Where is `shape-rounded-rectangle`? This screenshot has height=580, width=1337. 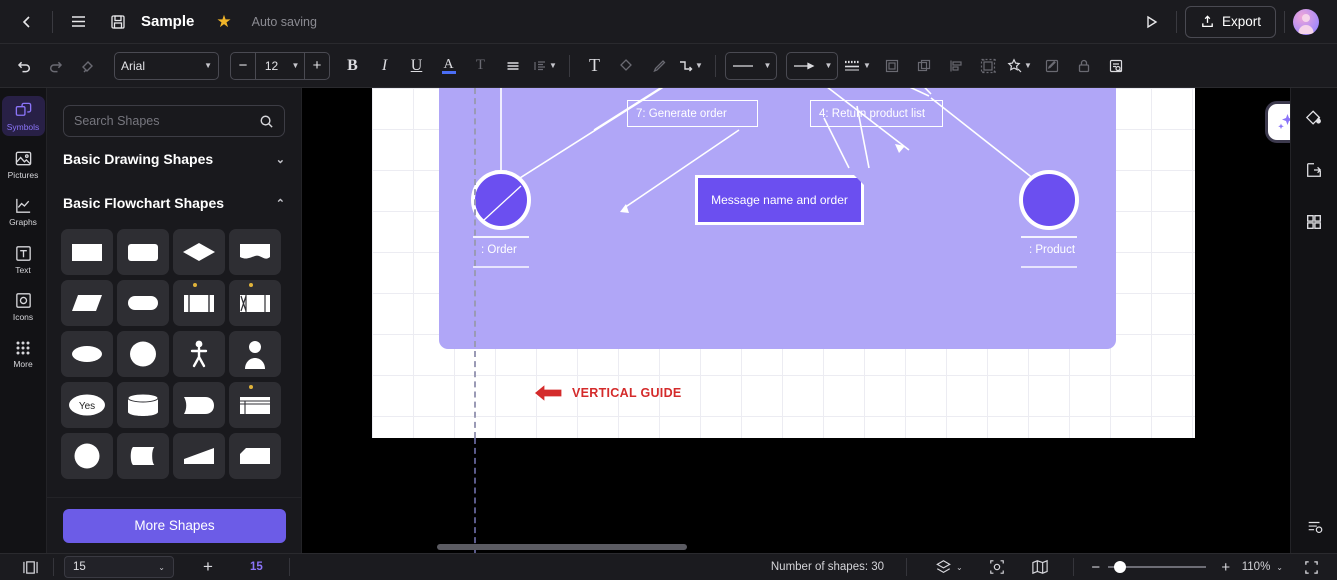
shape-rounded-rectangle is located at coordinates (143, 252).